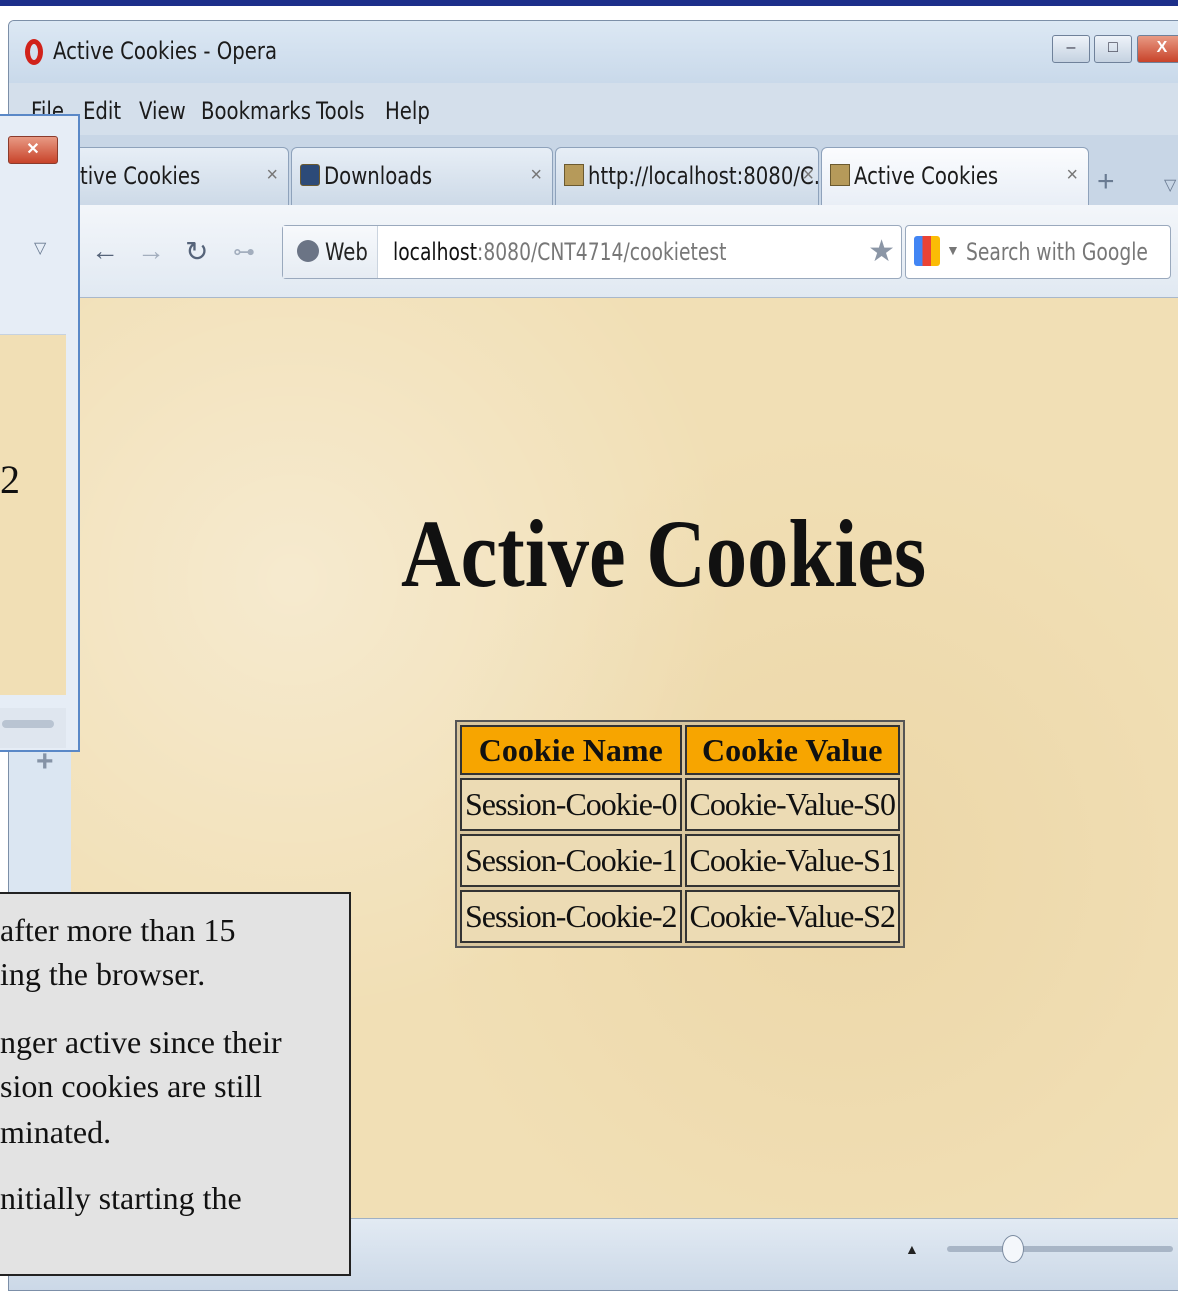  I want to click on tab-active-cookies-1: tive Cookies ×, so click(169, 177).